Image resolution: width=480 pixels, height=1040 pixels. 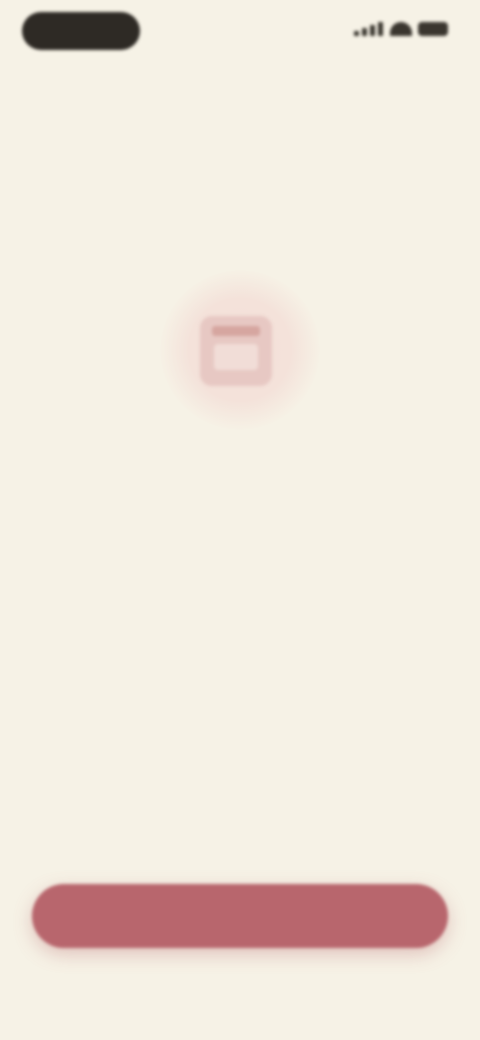 What do you see at coordinates (236, 351) in the screenshot?
I see `calendar-icon` at bounding box center [236, 351].